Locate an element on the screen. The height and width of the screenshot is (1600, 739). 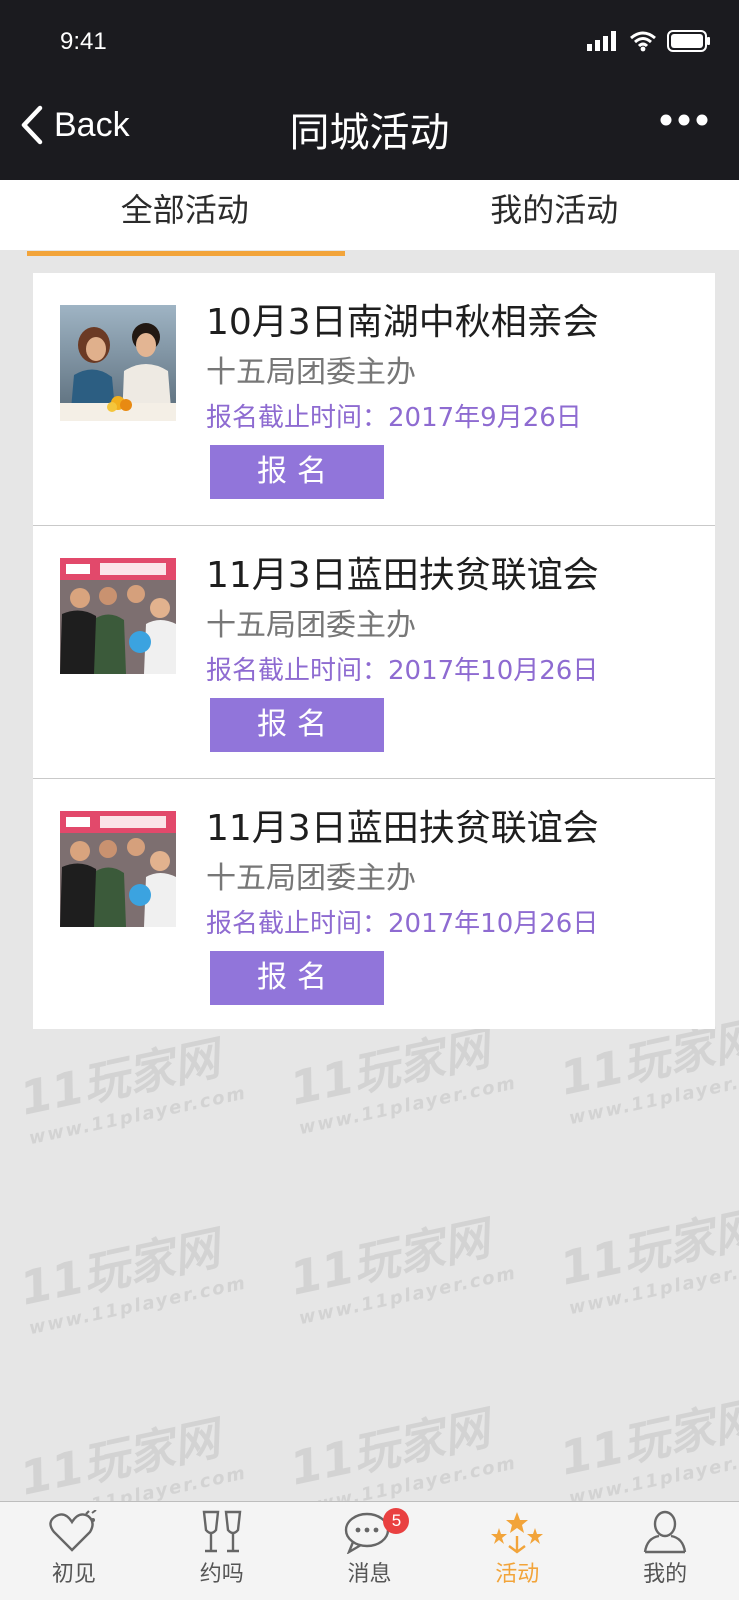
tabbar-item-yuema: 约吗 is located at coordinates (222, 1551).